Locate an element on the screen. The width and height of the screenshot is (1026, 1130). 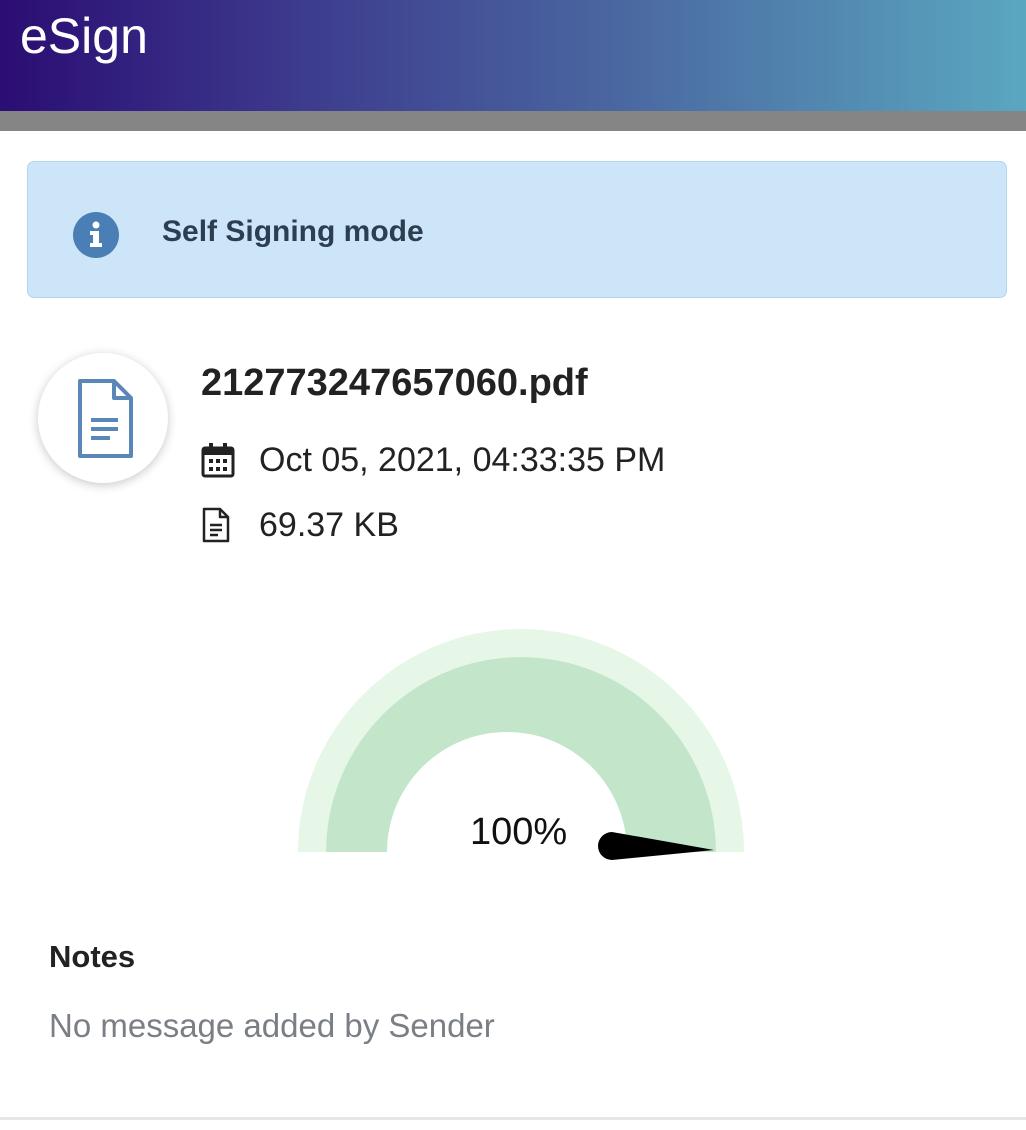
document-avatar is located at coordinates (103, 418).